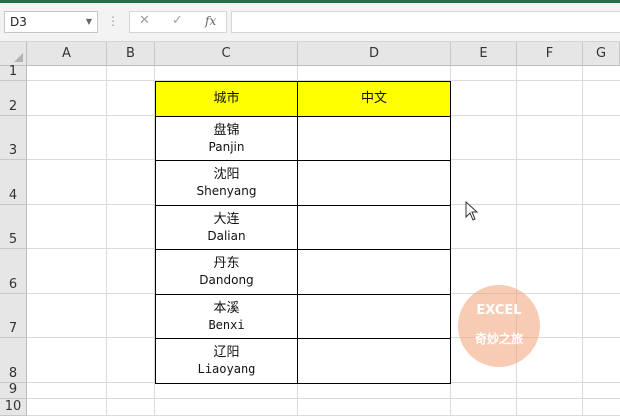 The image size is (620, 416). I want to click on city-name-zh: 丹东, so click(226, 263).